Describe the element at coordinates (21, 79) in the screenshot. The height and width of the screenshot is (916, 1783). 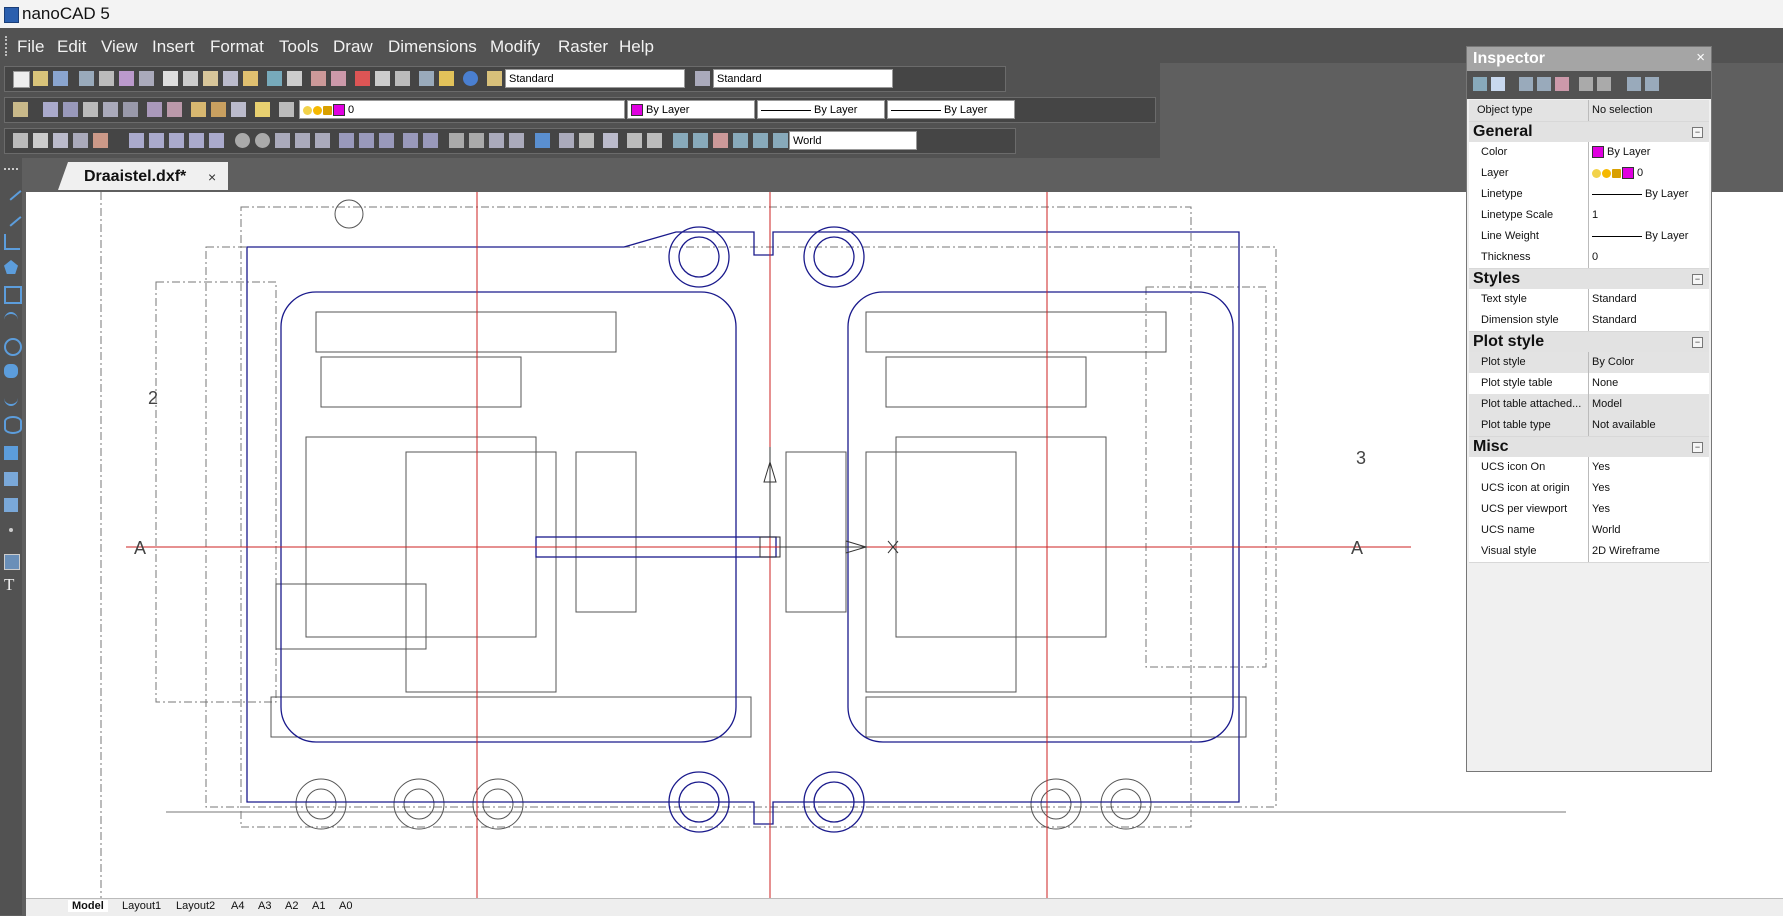
I see `new-file-icon` at that location.